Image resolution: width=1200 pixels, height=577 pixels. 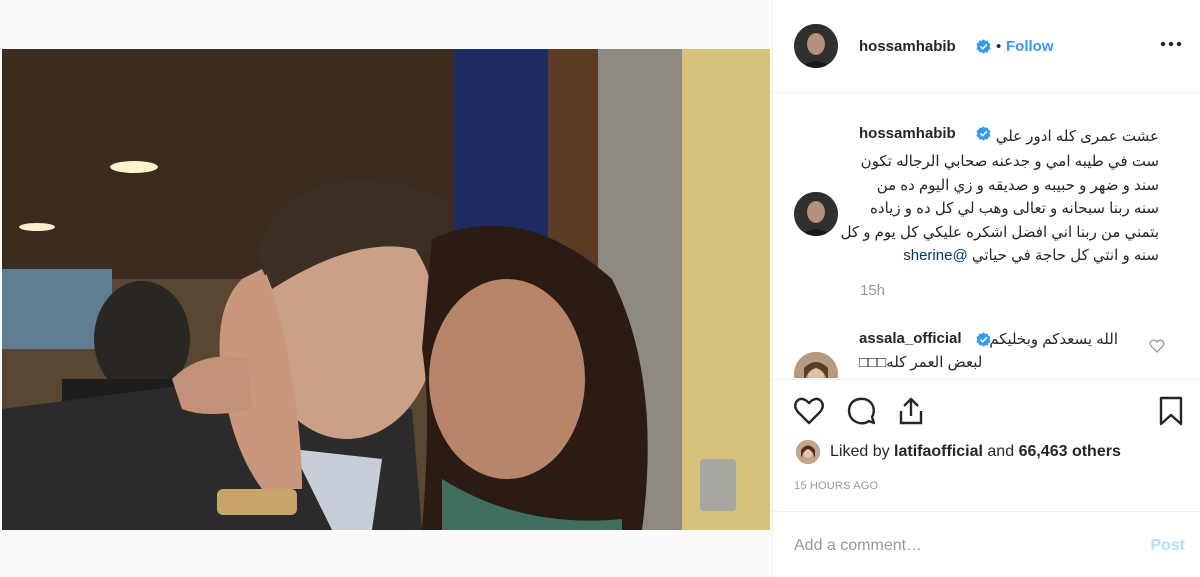 What do you see at coordinates (907, 46) in the screenshot?
I see `author-username: hossamhabib` at bounding box center [907, 46].